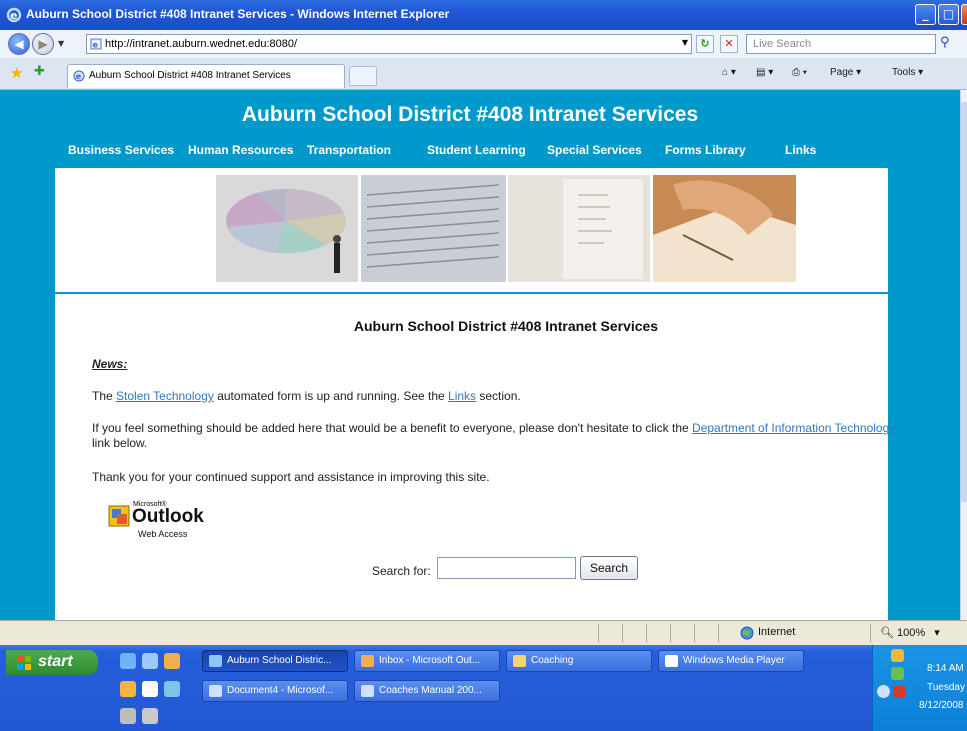 This screenshot has height=731, width=967. What do you see at coordinates (498, 396) in the screenshot?
I see `news-text: section.` at bounding box center [498, 396].